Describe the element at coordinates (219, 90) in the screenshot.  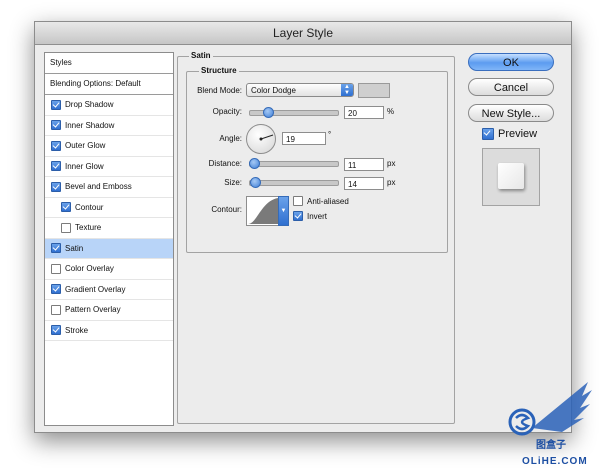
I see `blend-mode-label: Blend Mode:` at that location.